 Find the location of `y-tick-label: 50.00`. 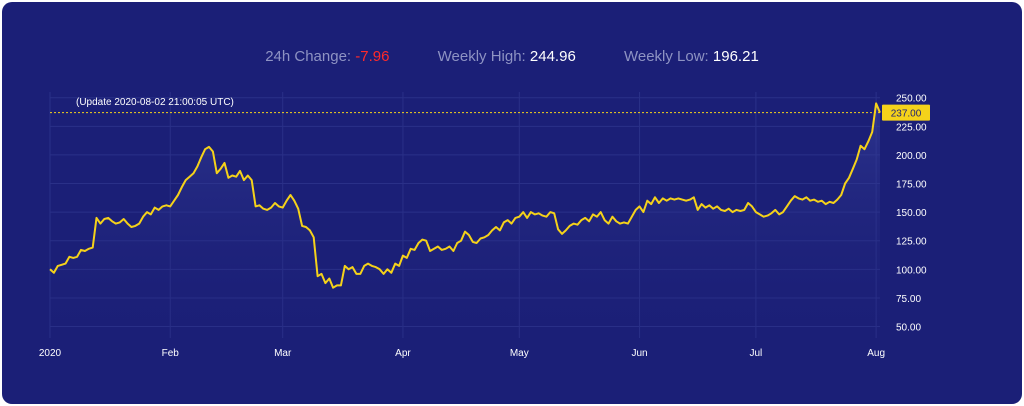

y-tick-label: 50.00 is located at coordinates (908, 328).